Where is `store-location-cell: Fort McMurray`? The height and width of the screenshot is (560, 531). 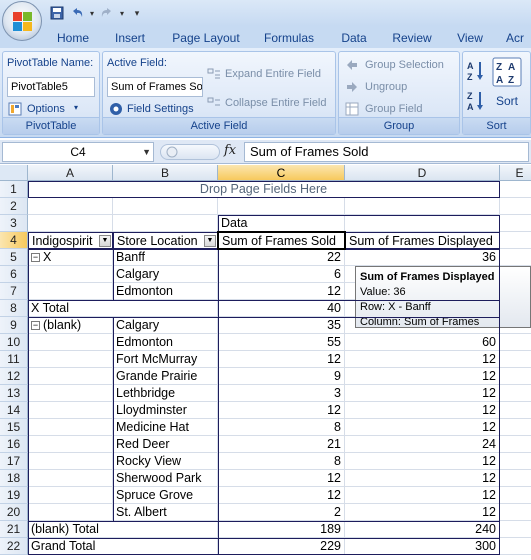 store-location-cell: Fort McMurray is located at coordinates (165, 359).